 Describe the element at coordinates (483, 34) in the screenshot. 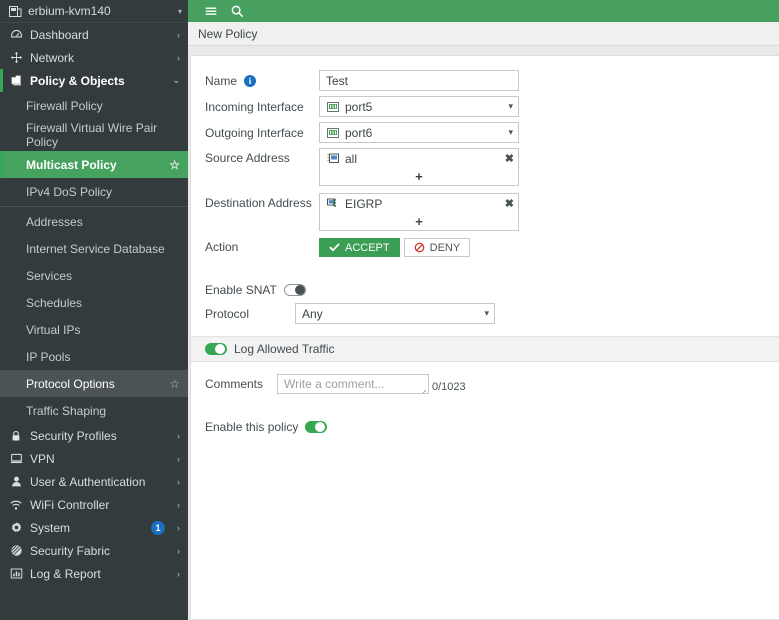

I see `breadcrumb: New Policy` at that location.